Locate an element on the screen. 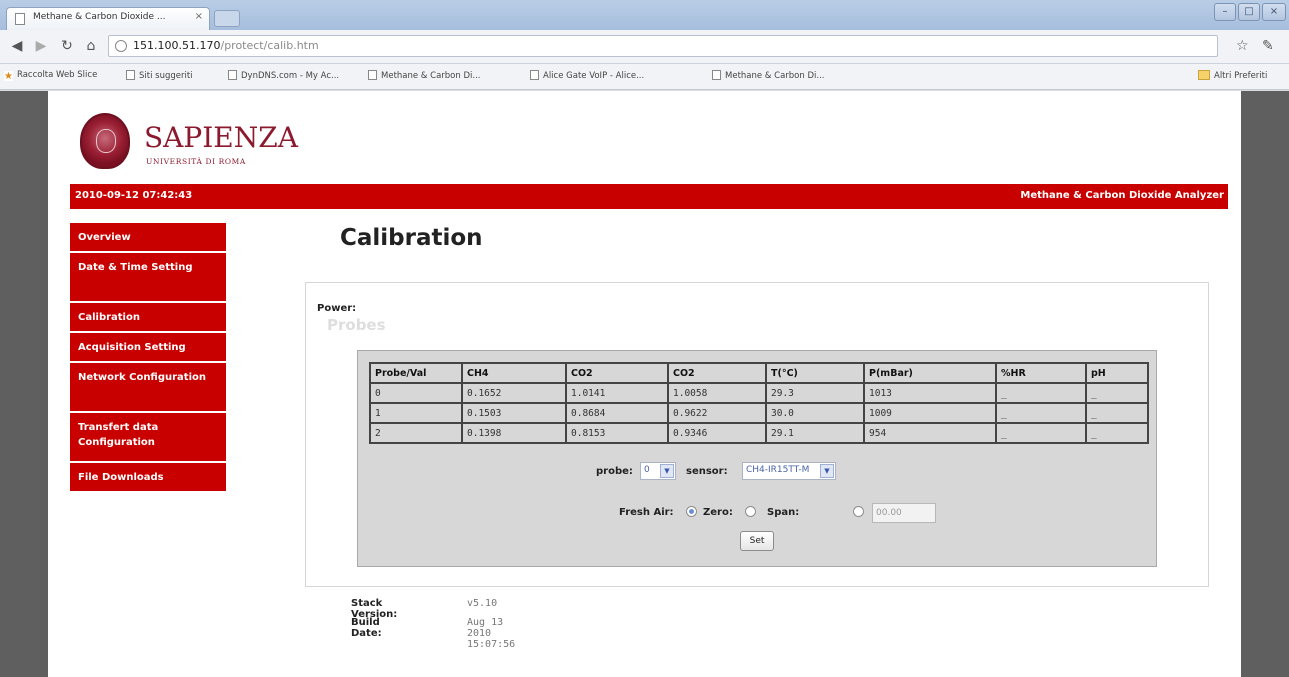 The image size is (1289, 677). column-header: P(mBar) is located at coordinates (930, 373).